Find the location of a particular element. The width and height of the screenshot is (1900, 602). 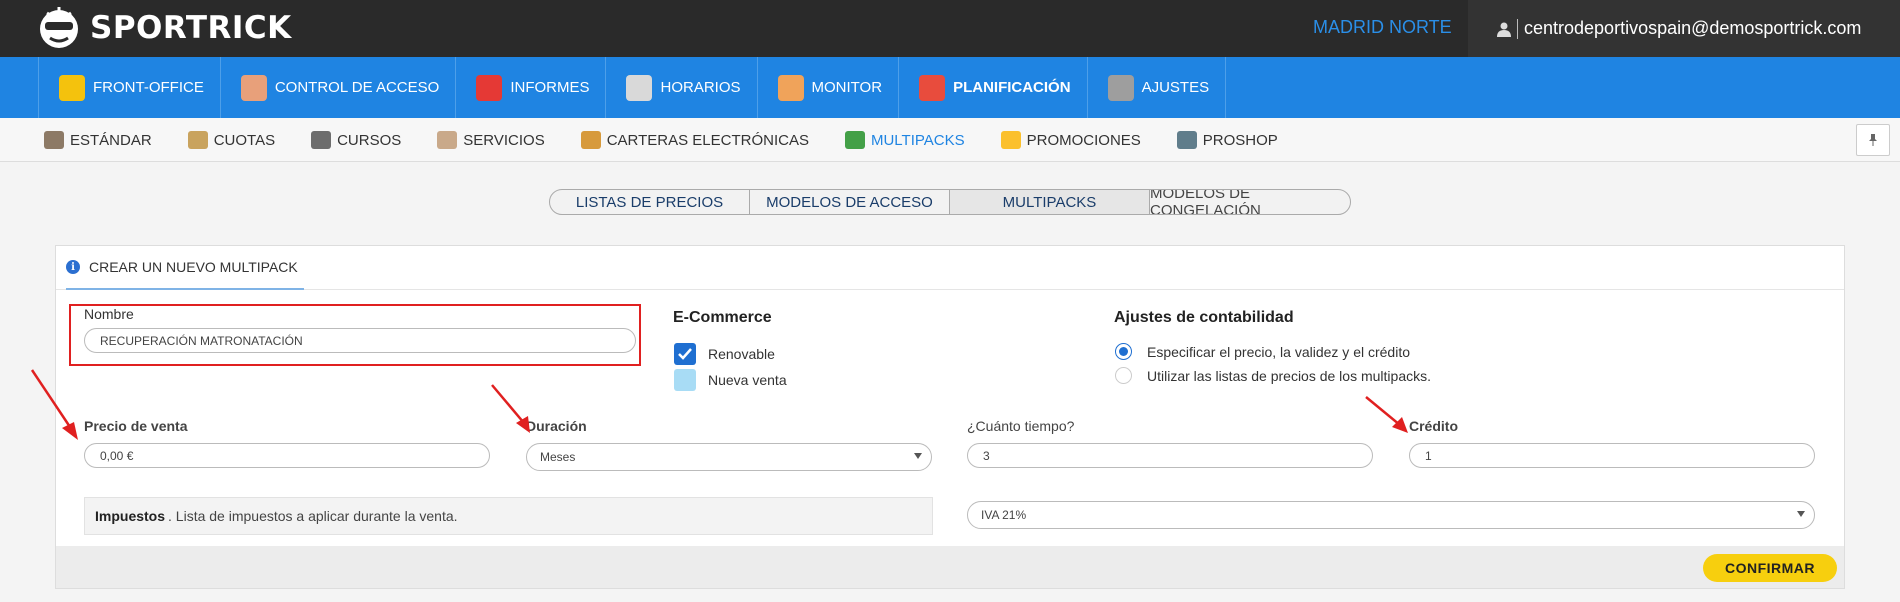

main-nav-label: FRONT-OFFICE is located at coordinates (148, 87).